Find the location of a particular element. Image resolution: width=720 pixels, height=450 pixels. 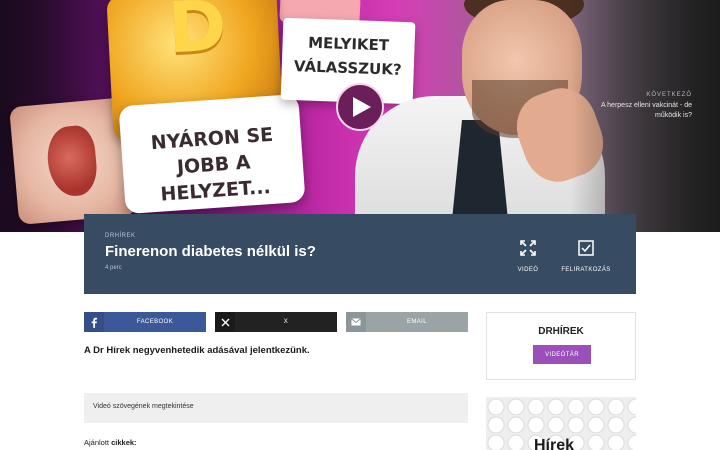

kidney-graphic is located at coordinates (72, 161).